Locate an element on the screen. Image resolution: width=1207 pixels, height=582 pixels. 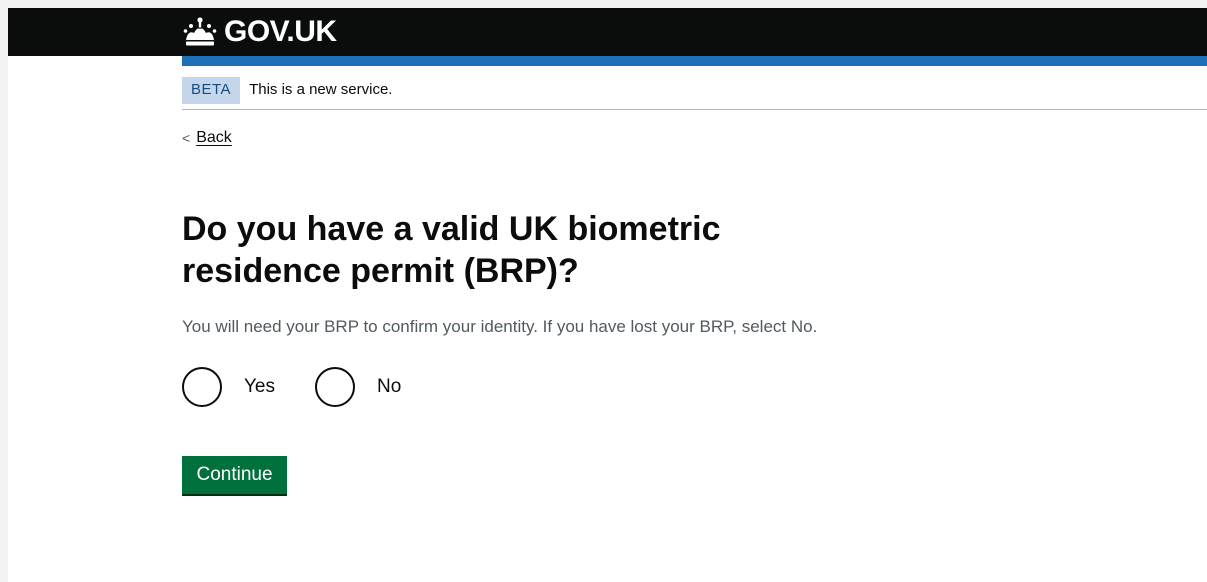
logo-text: GOV.UK is located at coordinates (280, 31).